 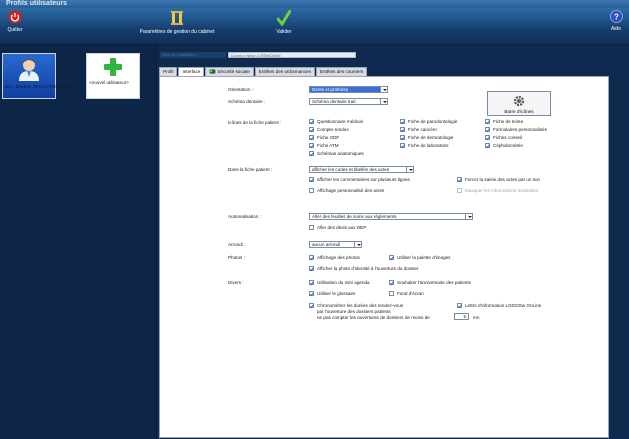 What do you see at coordinates (212, 71) in the screenshot?
I see `sesam-card-icon` at bounding box center [212, 71].